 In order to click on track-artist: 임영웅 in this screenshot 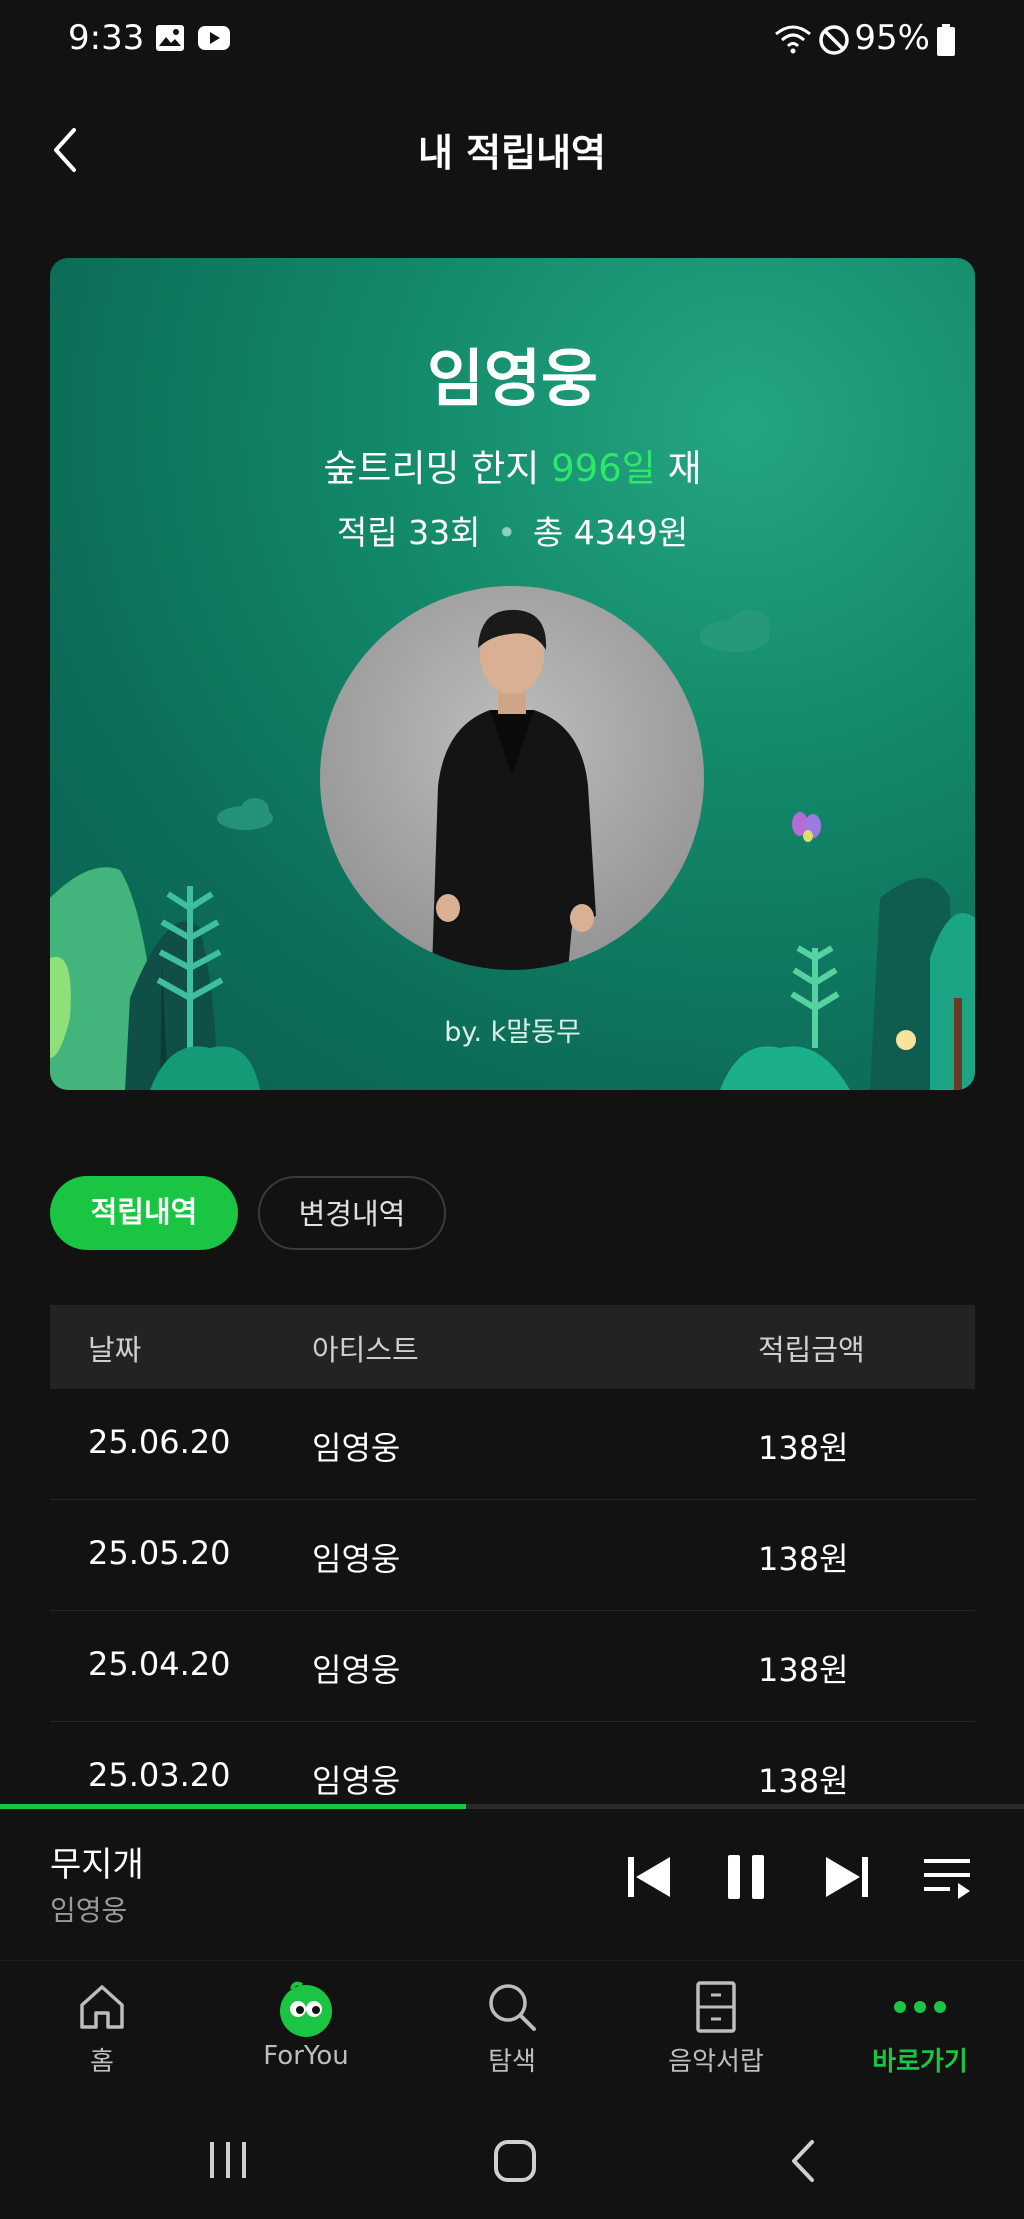, I will do `click(89, 1910)`.